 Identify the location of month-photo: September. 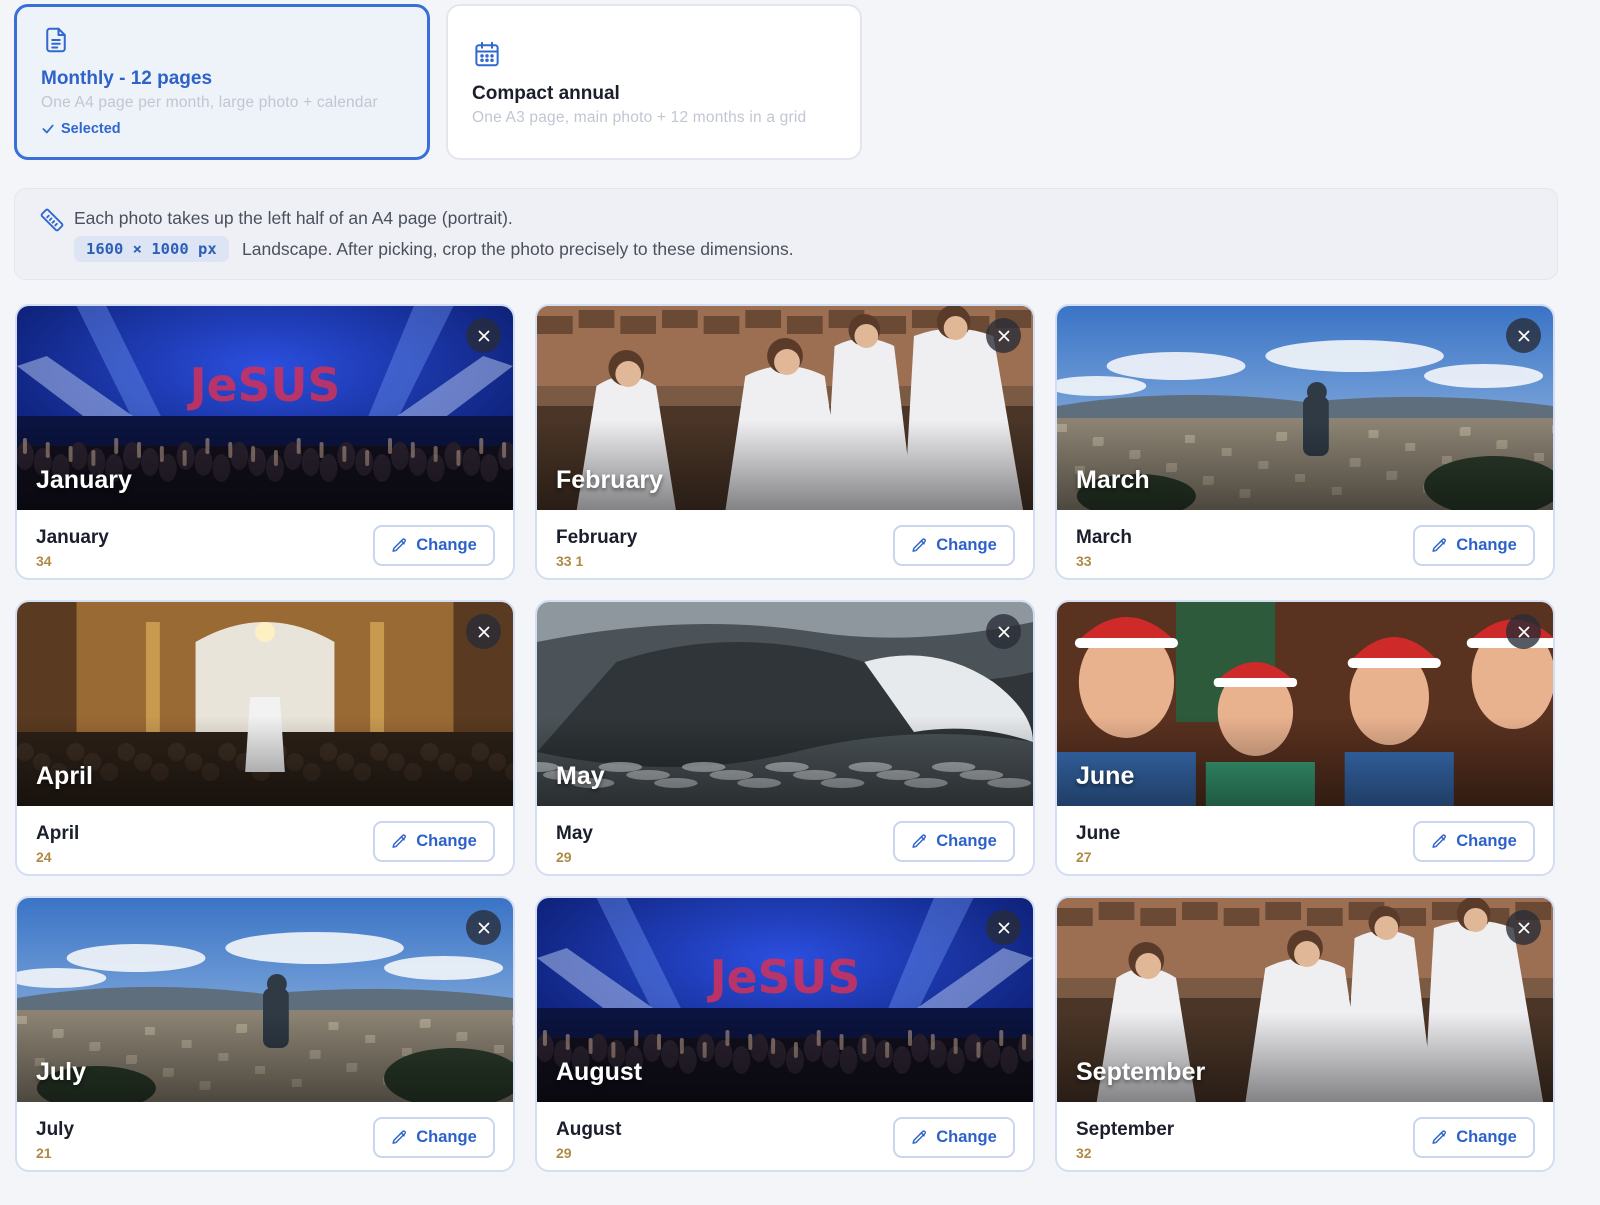
(1305, 1000).